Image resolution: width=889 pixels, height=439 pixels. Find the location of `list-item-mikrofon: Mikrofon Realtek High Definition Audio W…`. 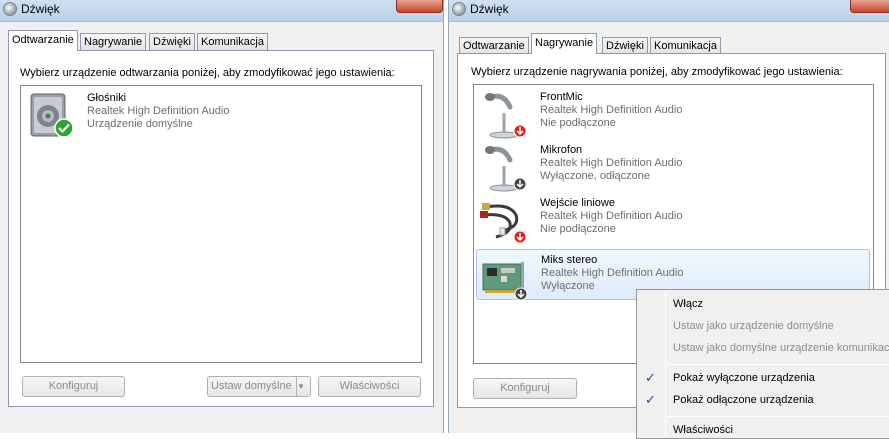

list-item-mikrofon: Mikrofon Realtek High Definition Audio W… is located at coordinates (673, 166).